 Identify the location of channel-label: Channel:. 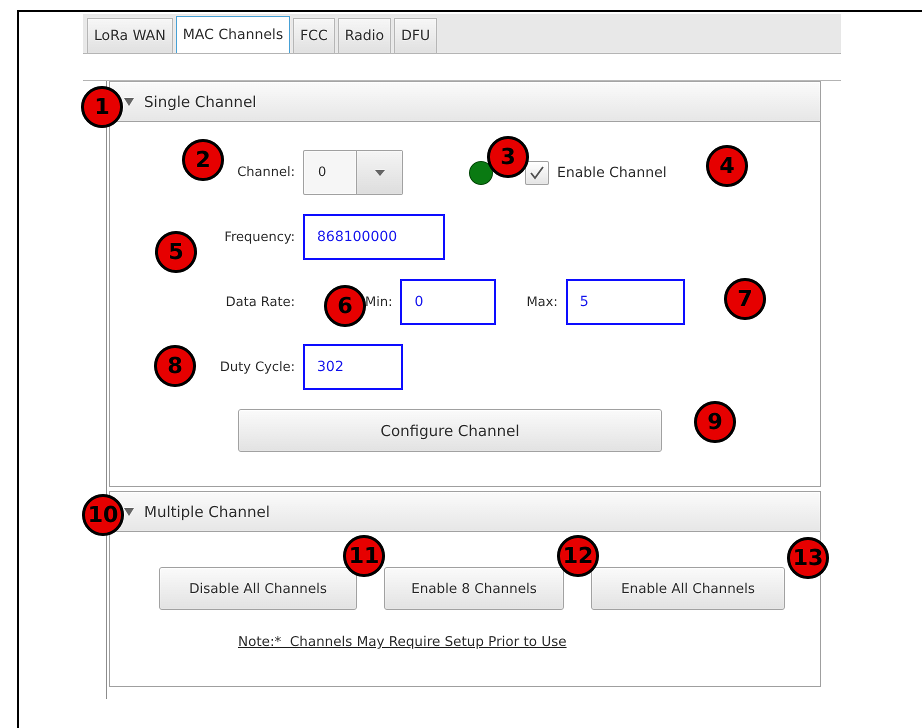
(266, 172).